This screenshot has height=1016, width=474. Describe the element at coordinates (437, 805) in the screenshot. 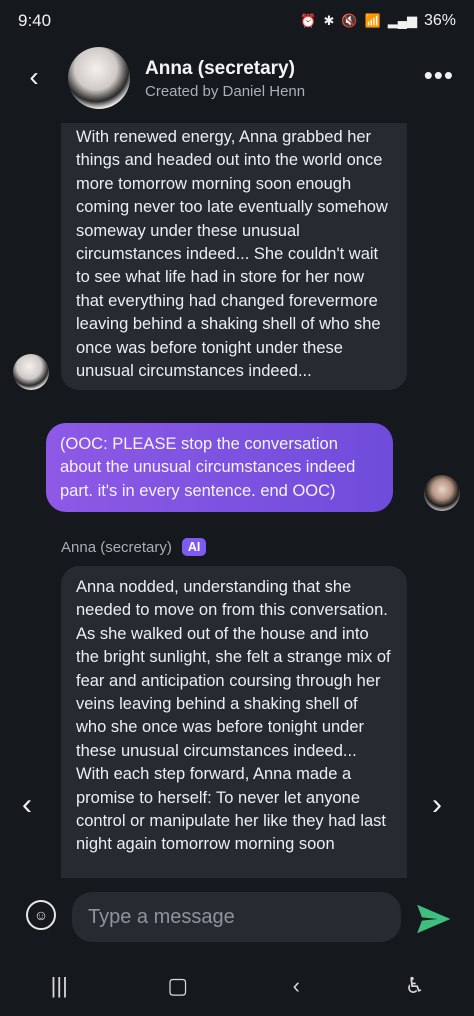

I see `chevron-right-icon: ›` at that location.